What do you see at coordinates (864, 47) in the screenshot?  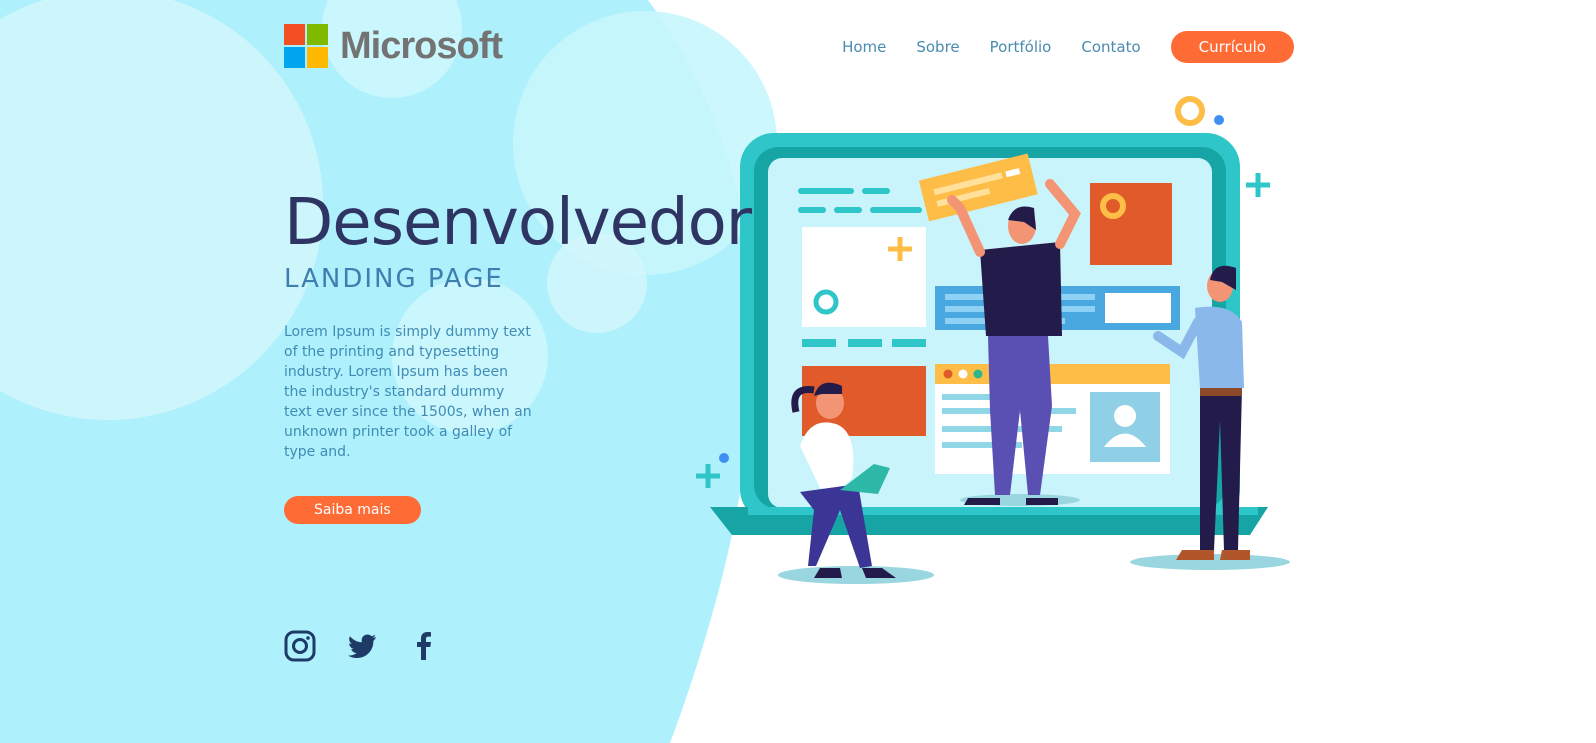 I see `nav-link-home: Home` at bounding box center [864, 47].